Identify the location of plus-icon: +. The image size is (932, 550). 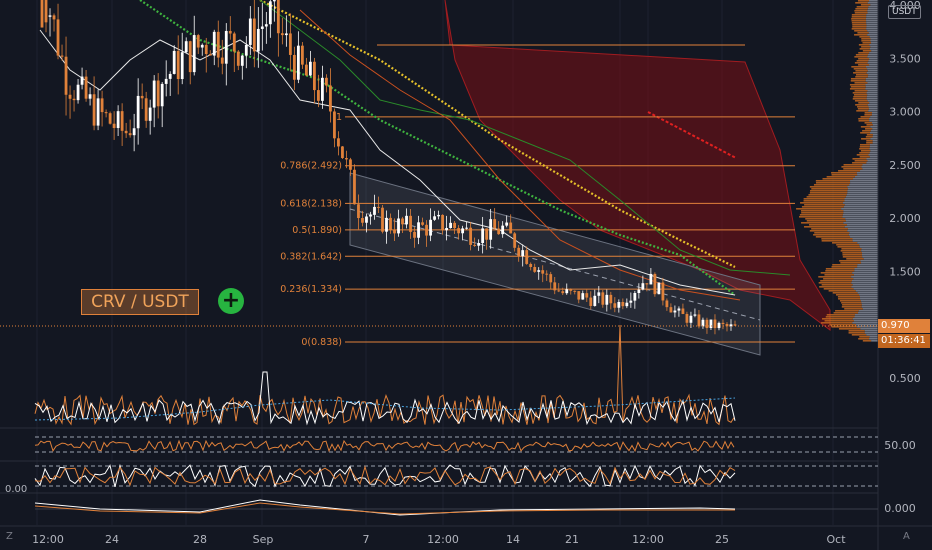
(231, 301).